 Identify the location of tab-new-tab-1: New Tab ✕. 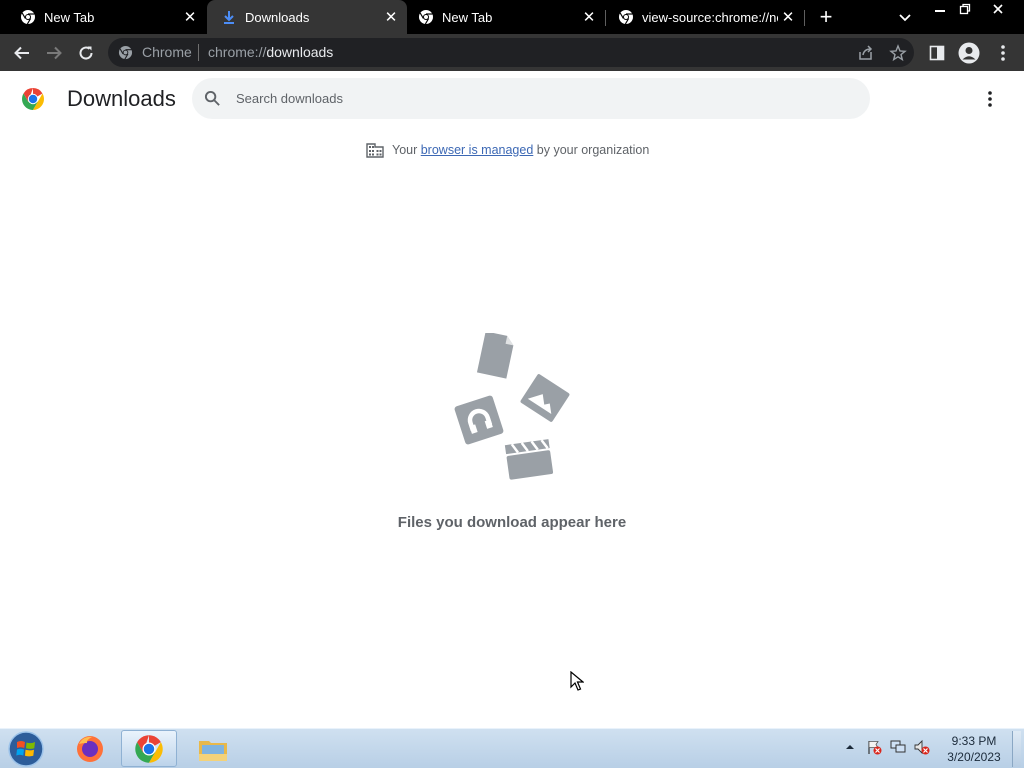
(103, 17).